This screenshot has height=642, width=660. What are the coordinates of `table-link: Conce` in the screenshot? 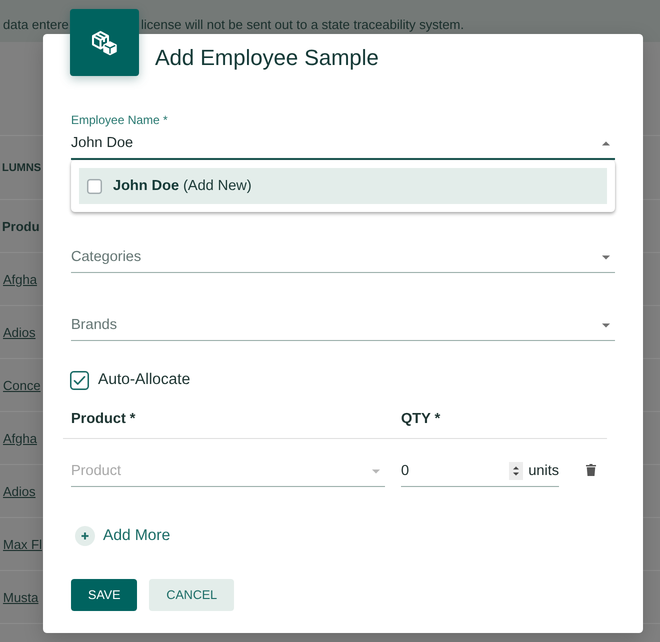 It's located at (22, 385).